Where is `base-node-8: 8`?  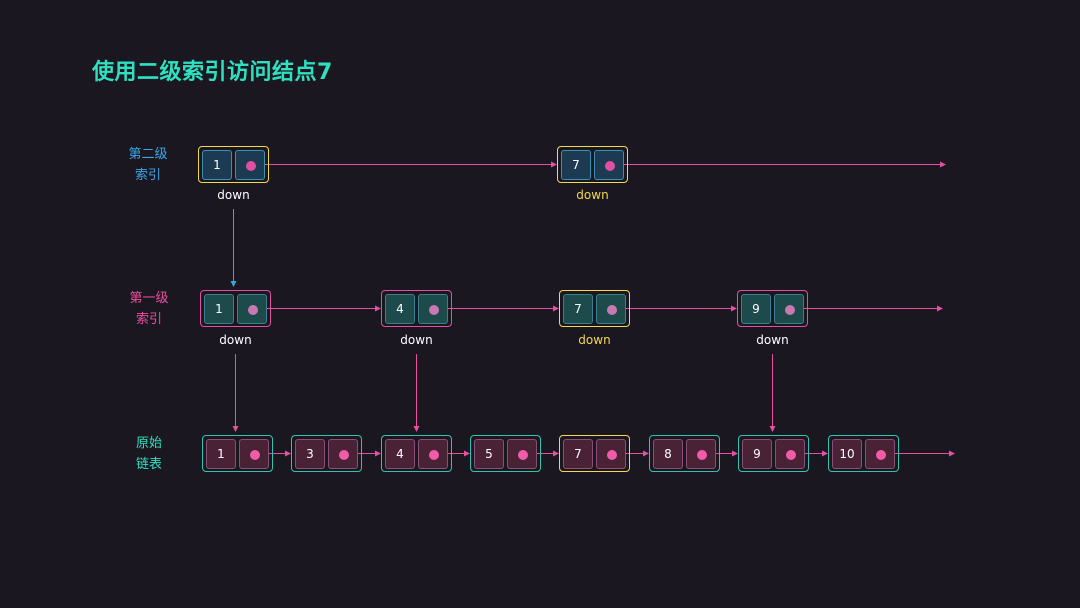 base-node-8: 8 is located at coordinates (684, 453).